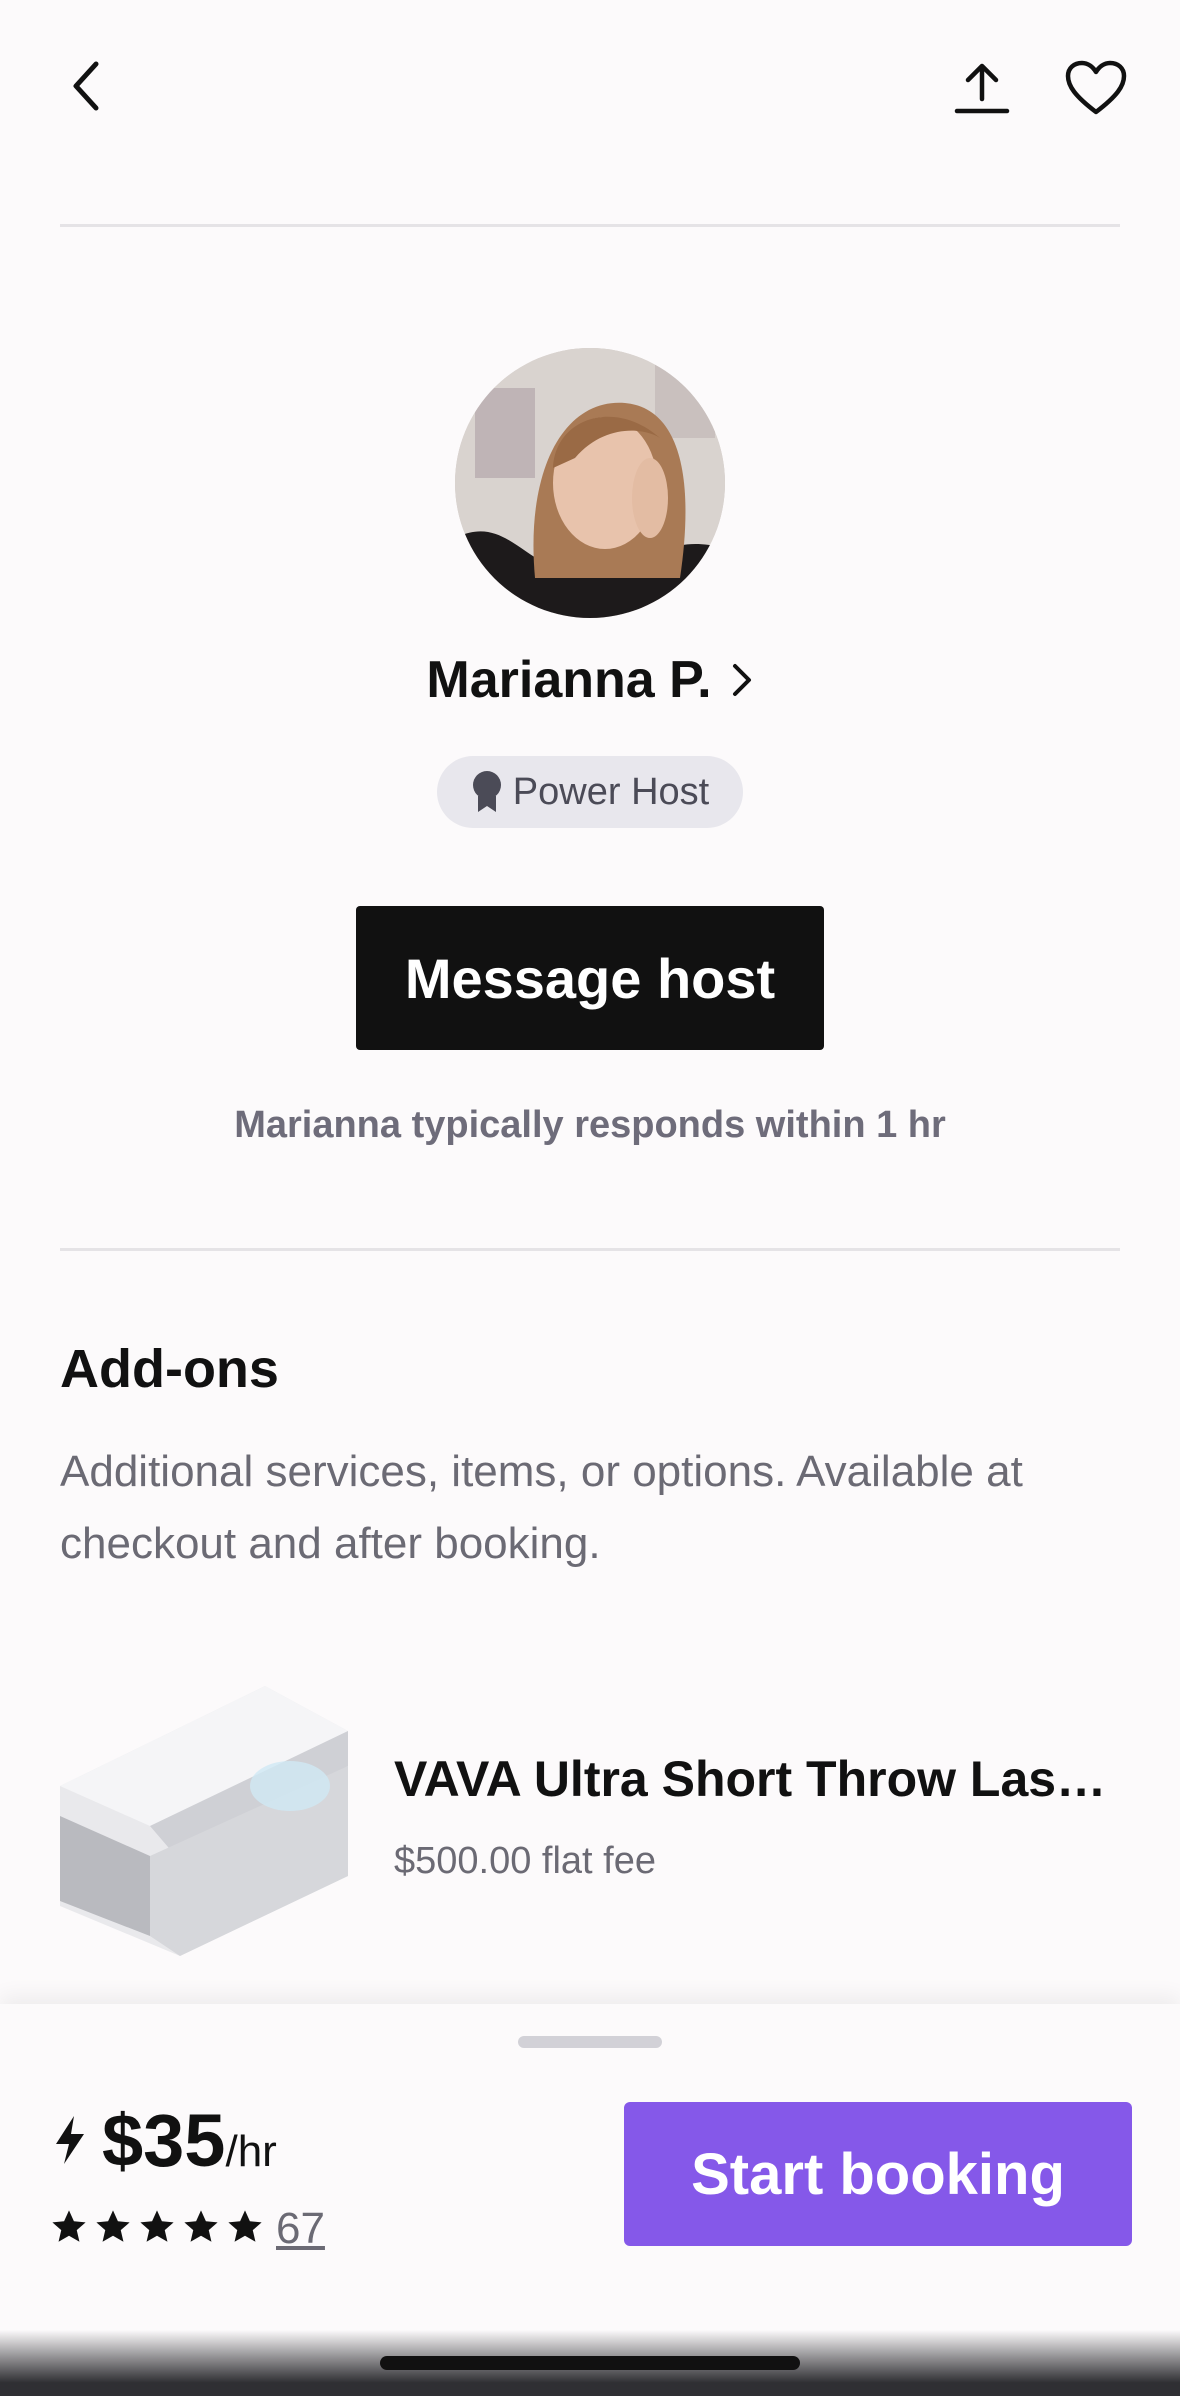 This screenshot has width=1180, height=2396. Describe the element at coordinates (590, 225) in the screenshot. I see `top-divider` at that location.